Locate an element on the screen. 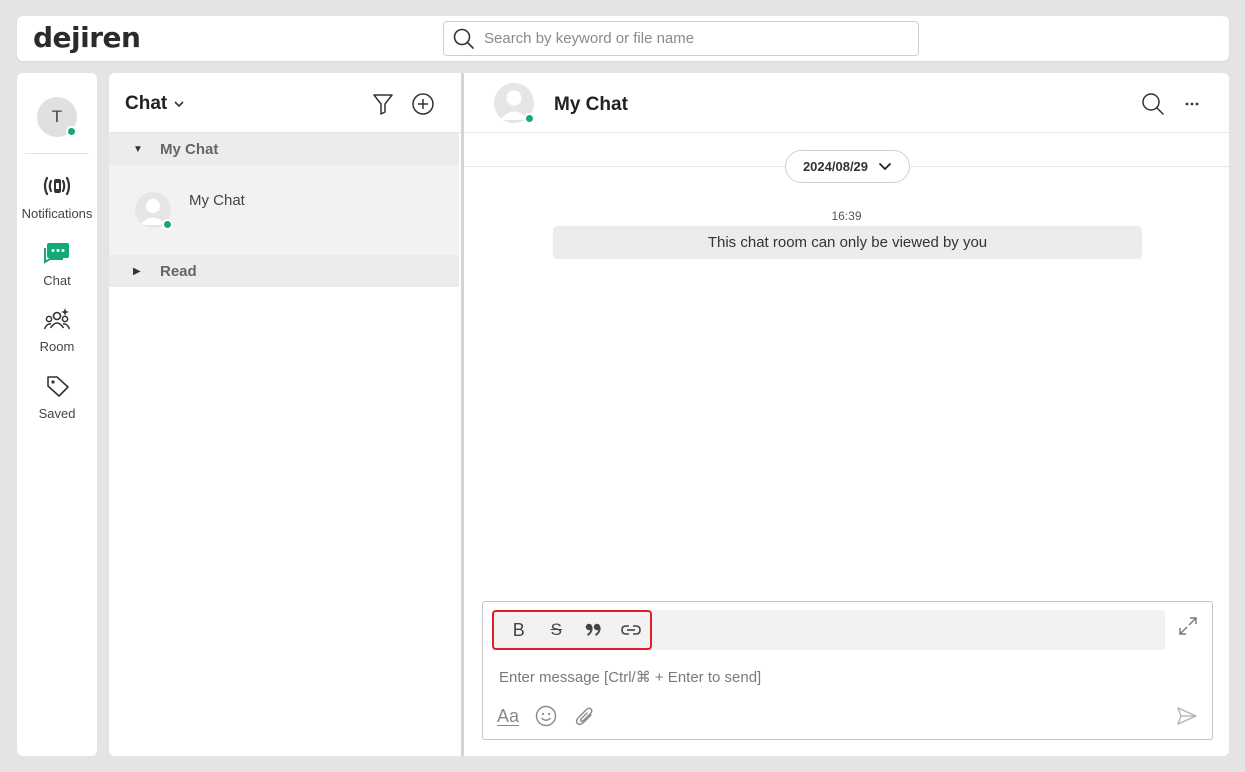  nav-label: Saved is located at coordinates (57, 413).